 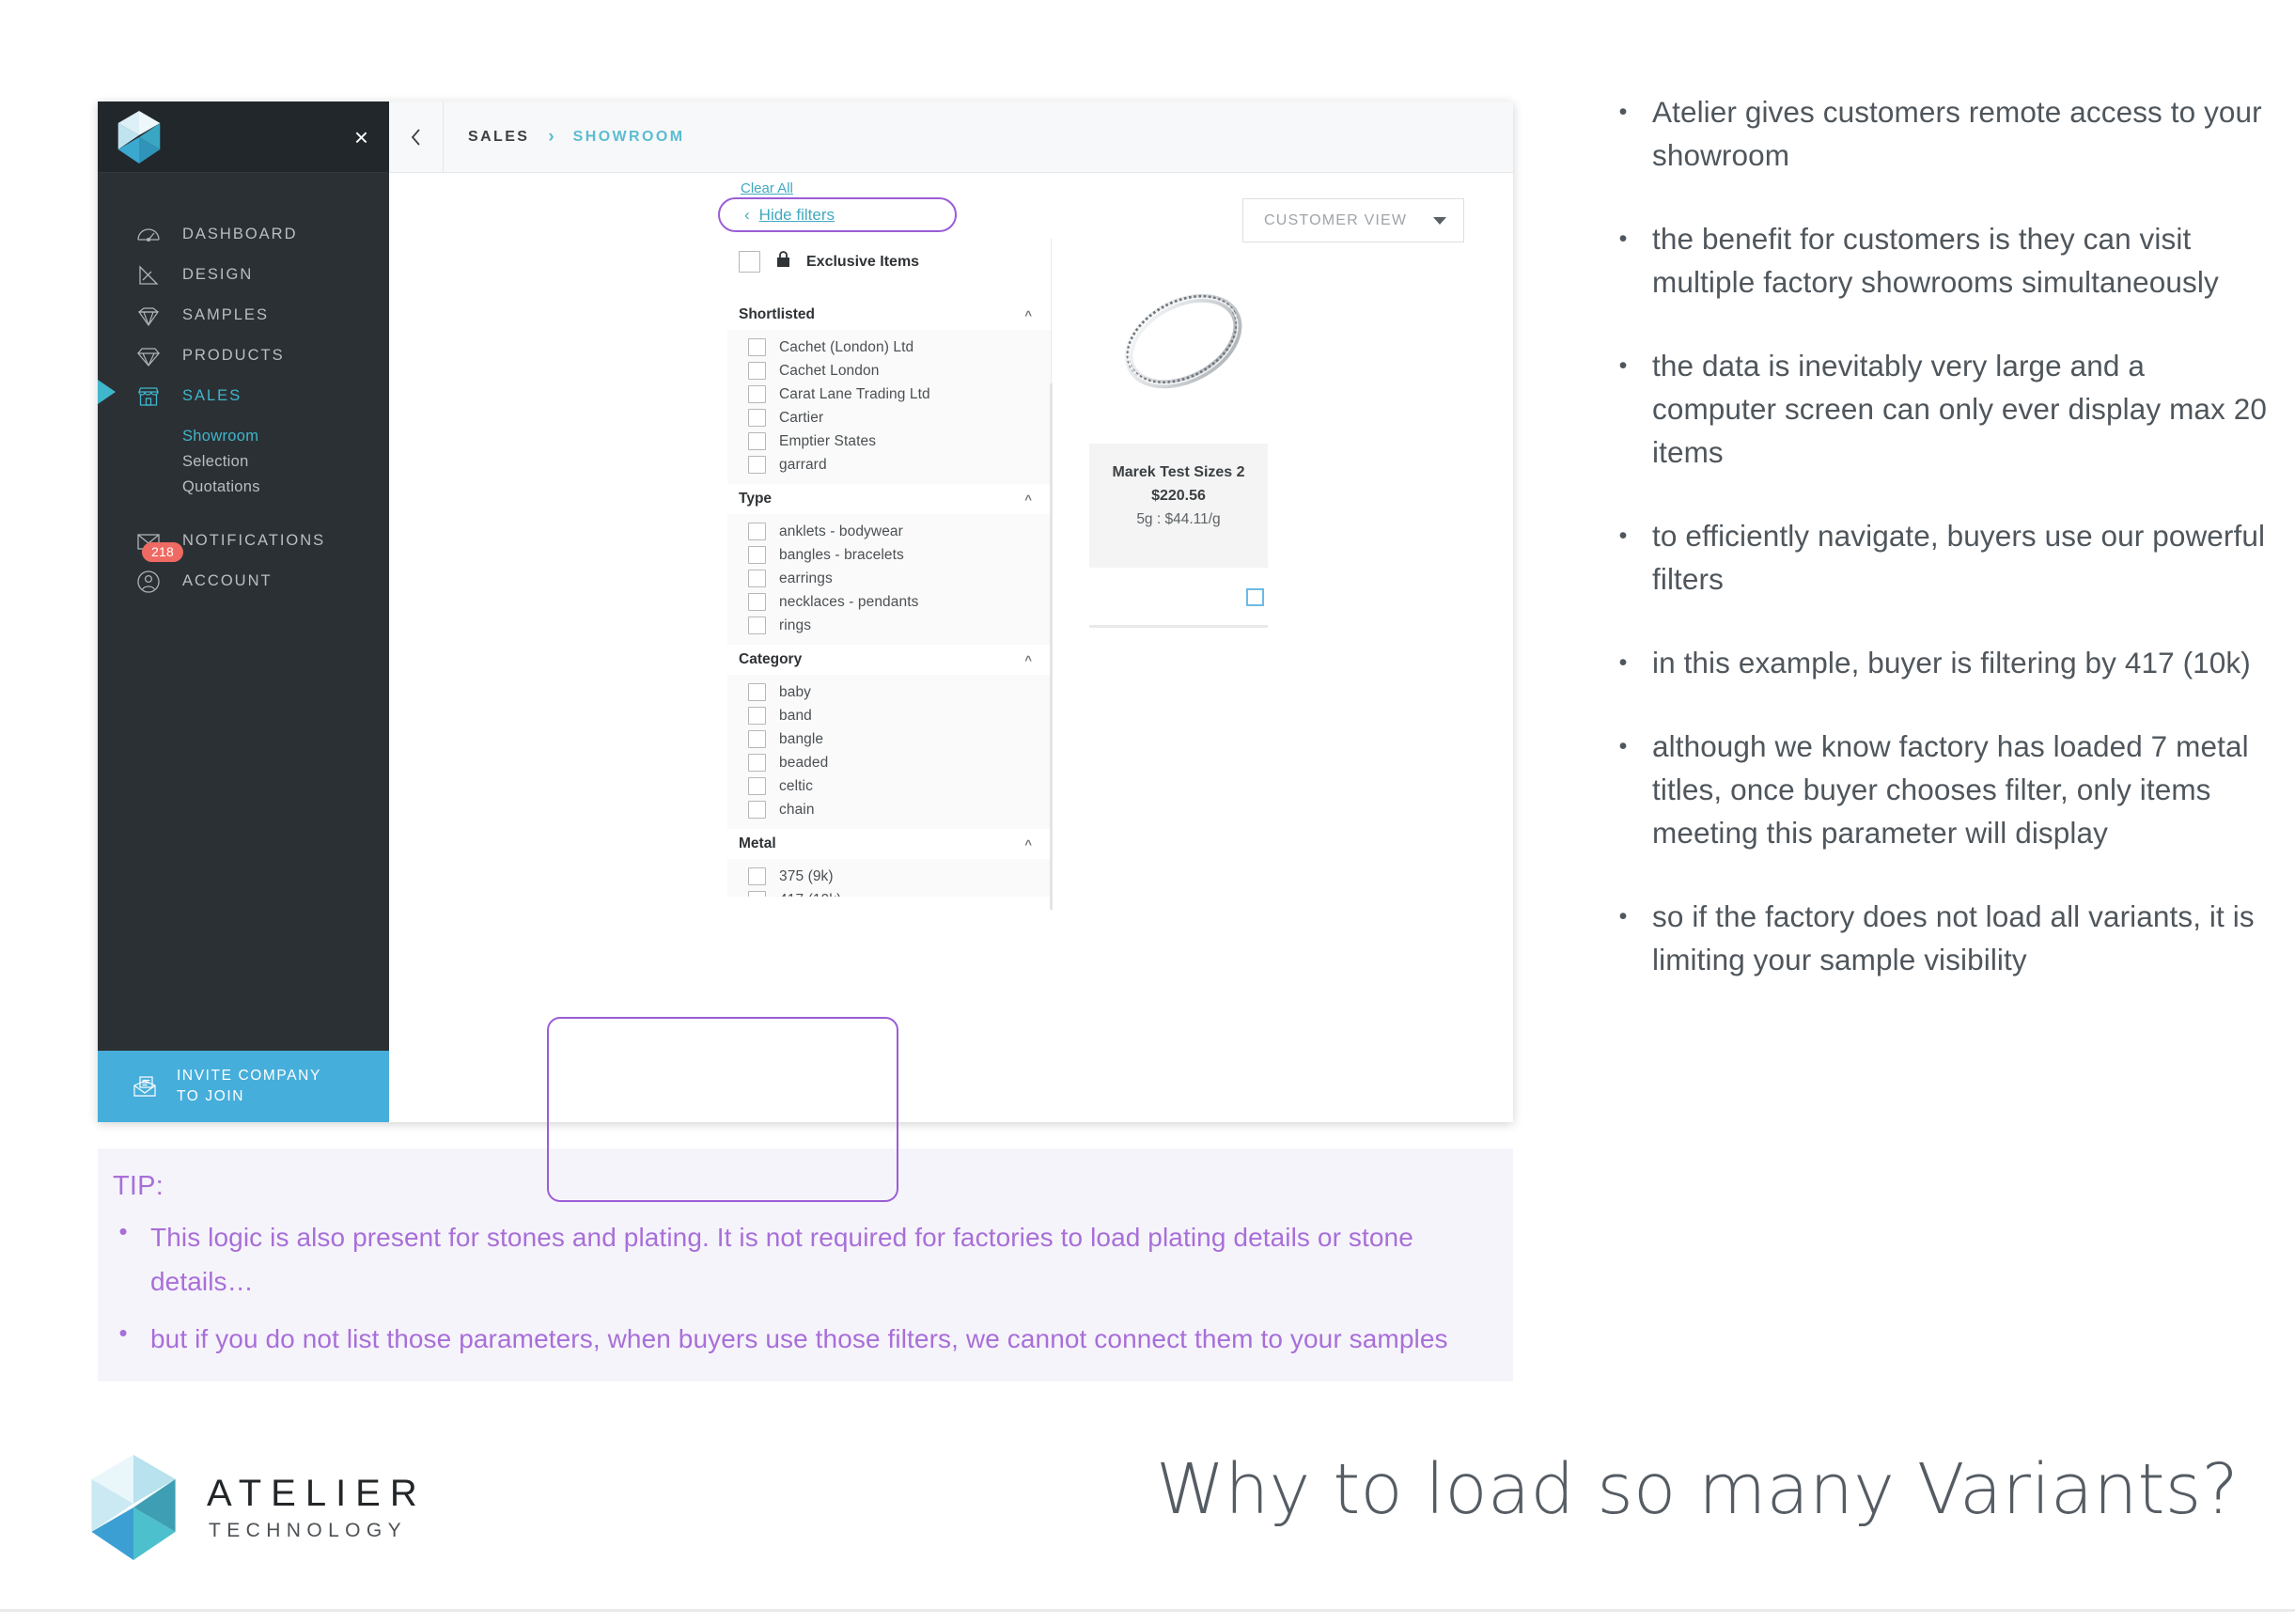 What do you see at coordinates (243, 487) in the screenshot?
I see `sidebar-subitem-quotations: Quotations` at bounding box center [243, 487].